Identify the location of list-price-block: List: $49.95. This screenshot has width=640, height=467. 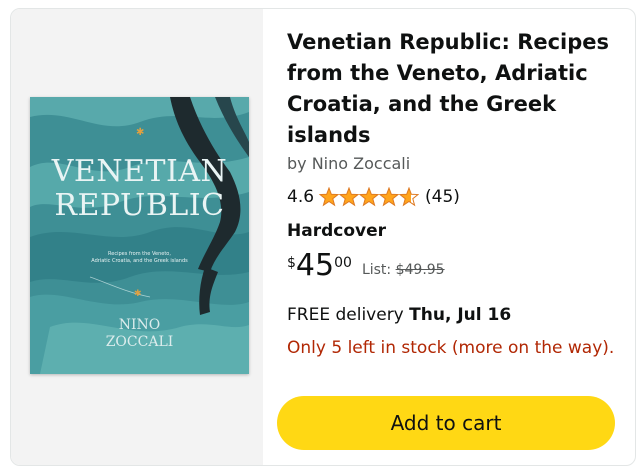
(403, 270).